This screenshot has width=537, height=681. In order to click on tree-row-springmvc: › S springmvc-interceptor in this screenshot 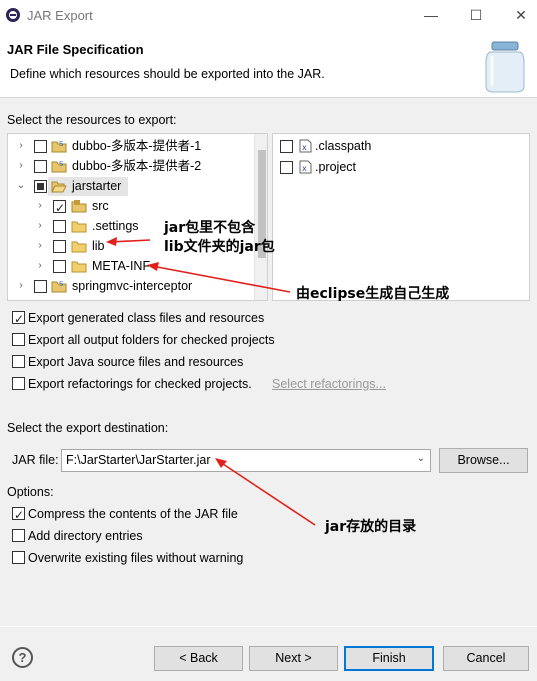, I will do `click(130, 286)`.